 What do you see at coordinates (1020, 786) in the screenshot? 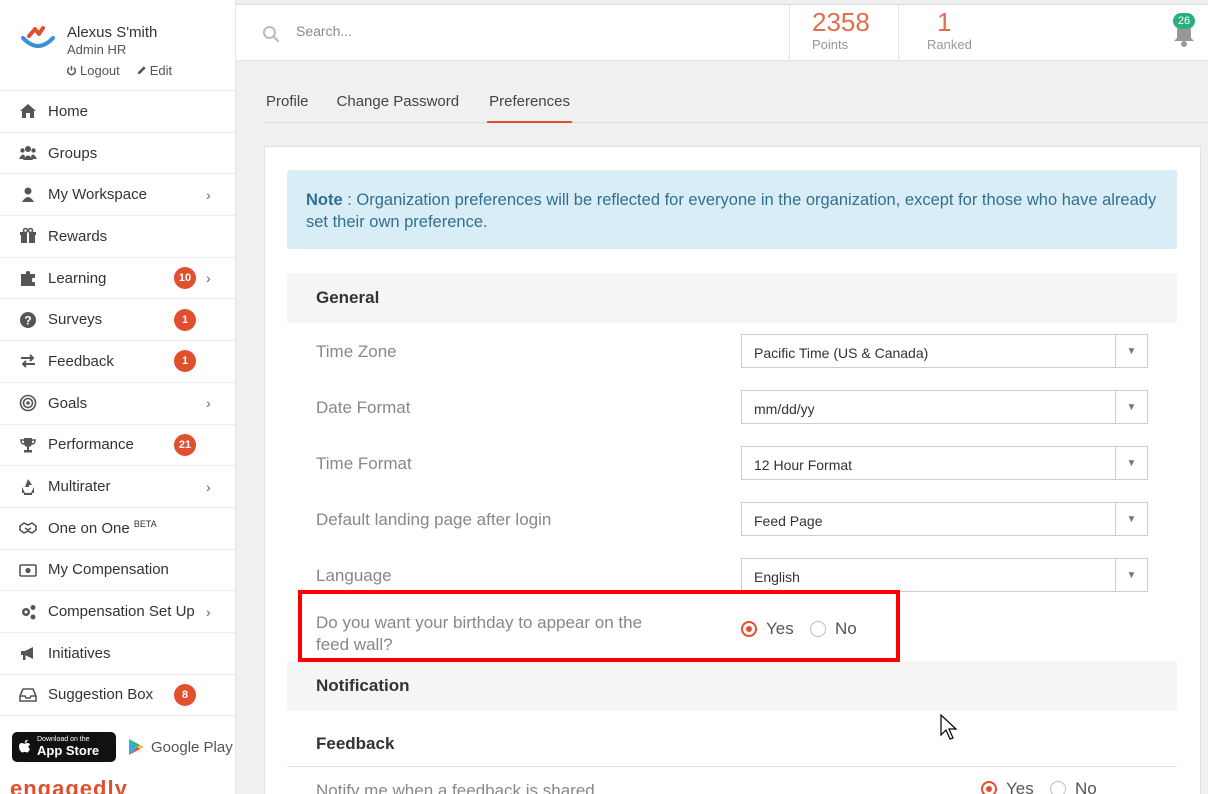
I see `feedback-yes-label: Yes` at bounding box center [1020, 786].